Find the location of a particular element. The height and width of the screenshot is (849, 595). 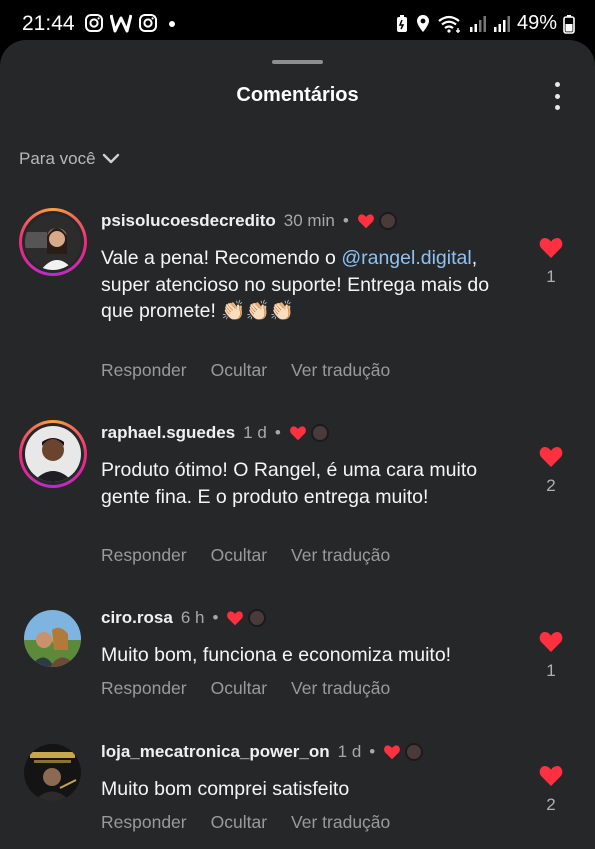

battery-saver-icon is located at coordinates (401, 23).